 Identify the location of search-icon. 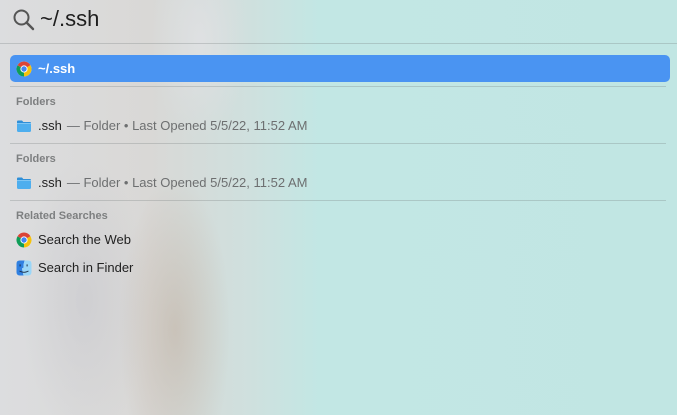
(24, 20).